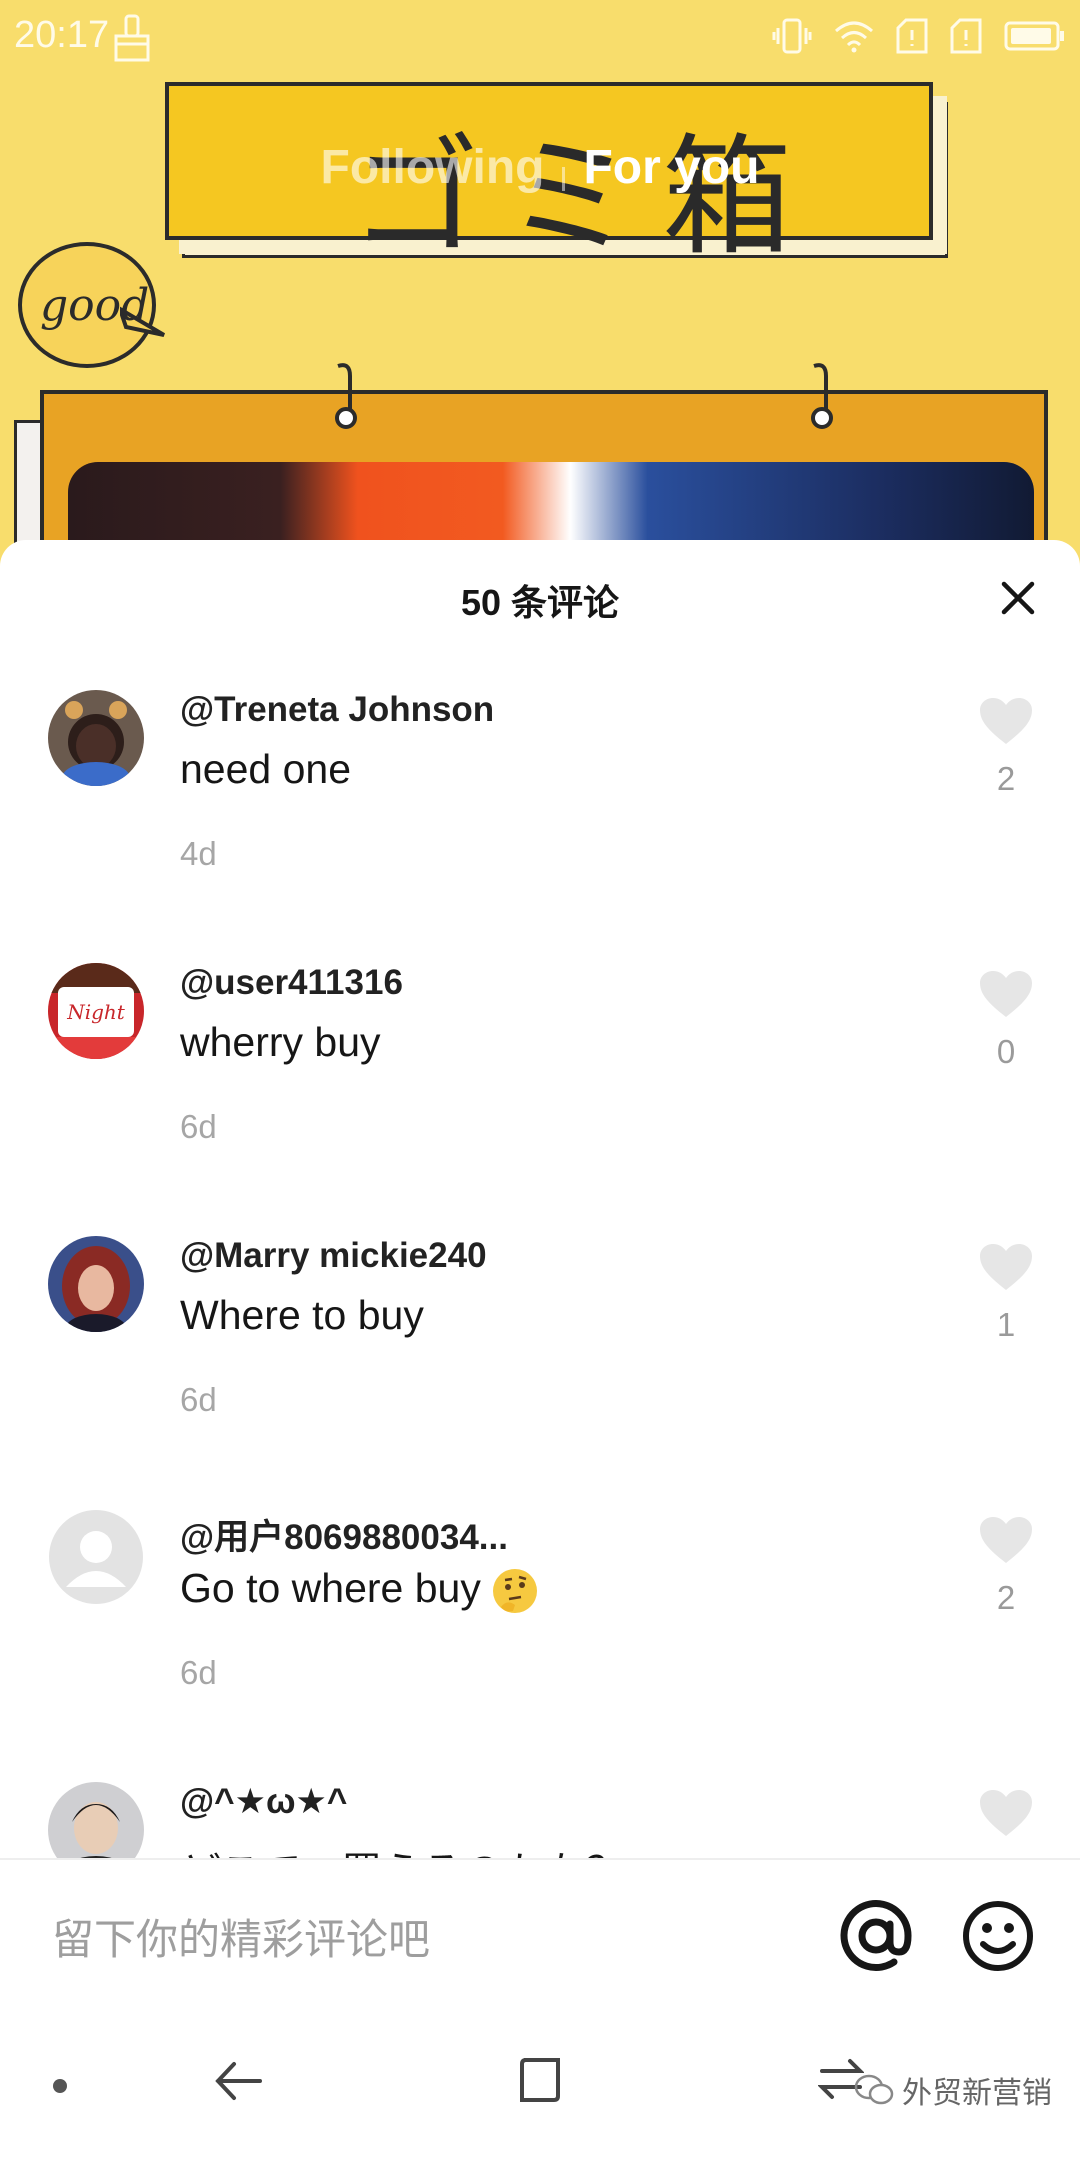 Image resolution: width=1080 pixels, height=2160 pixels. Describe the element at coordinates (1006, 1020) in the screenshot. I see `like-button: 0` at that location.